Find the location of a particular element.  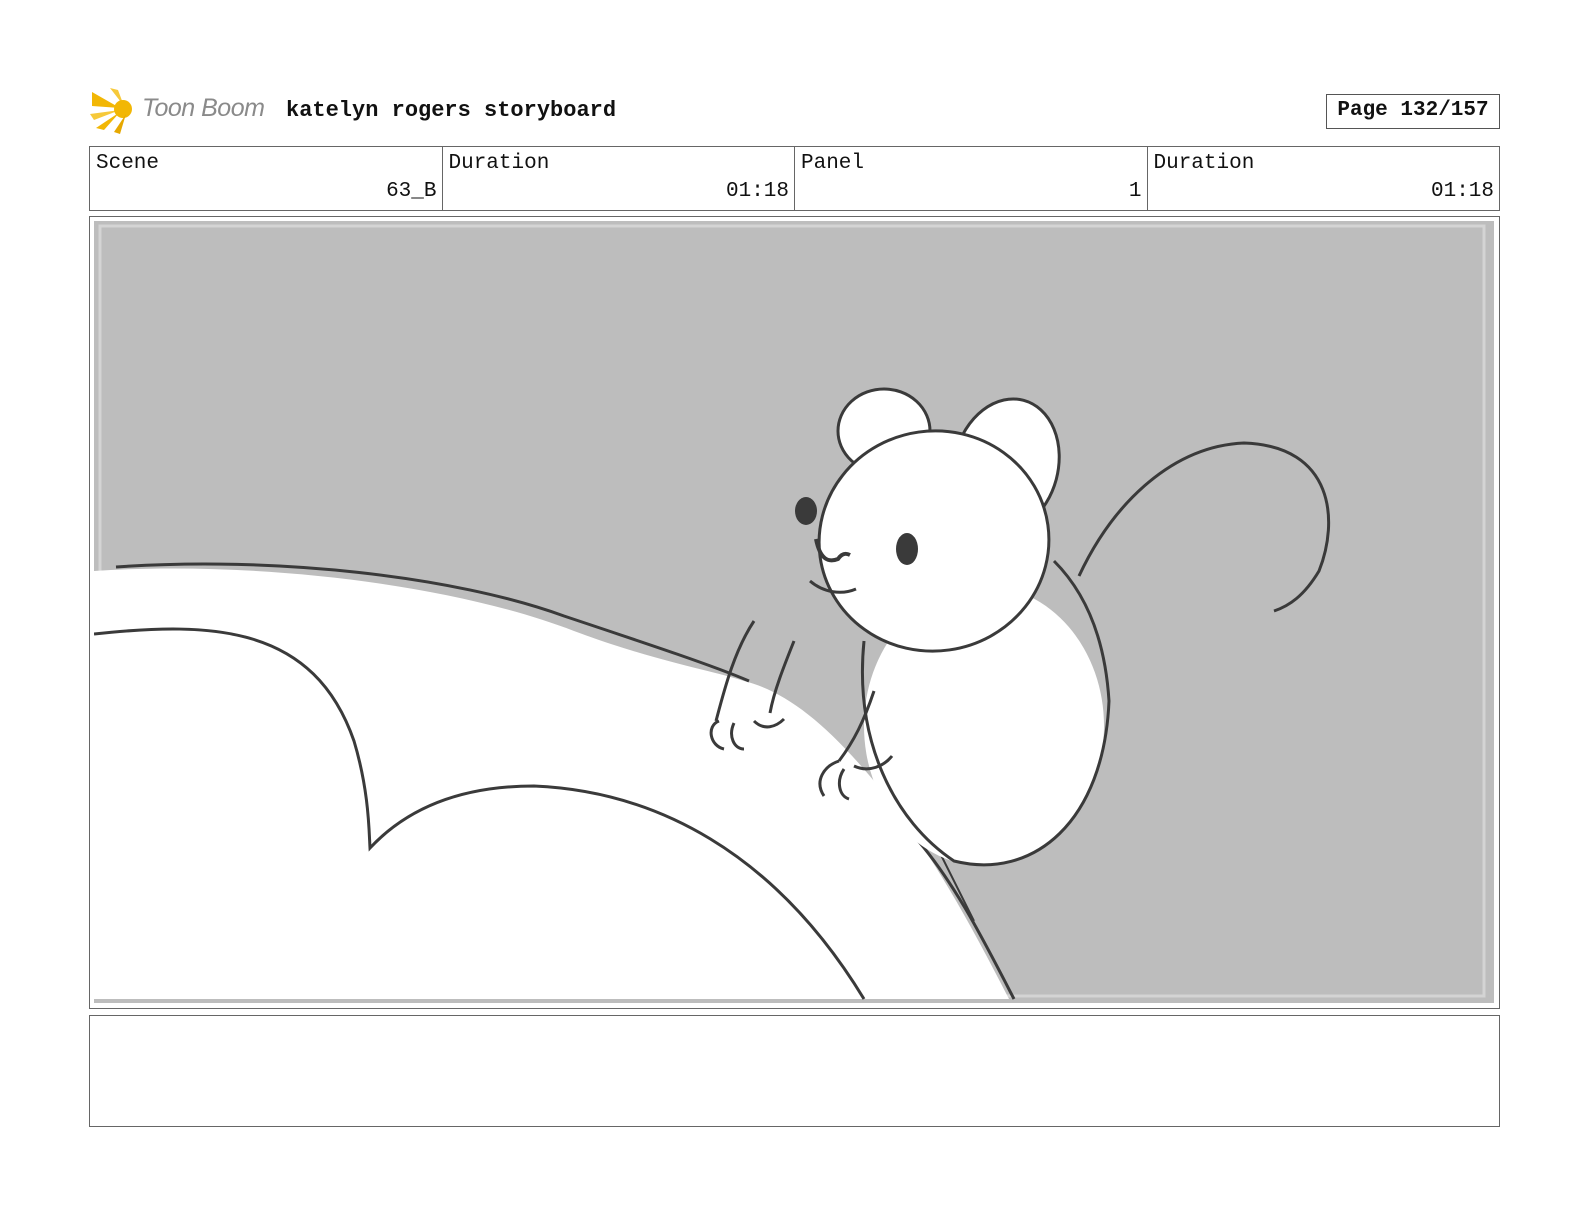

project-title: katelyn rogers storyboard is located at coordinates (451, 110).